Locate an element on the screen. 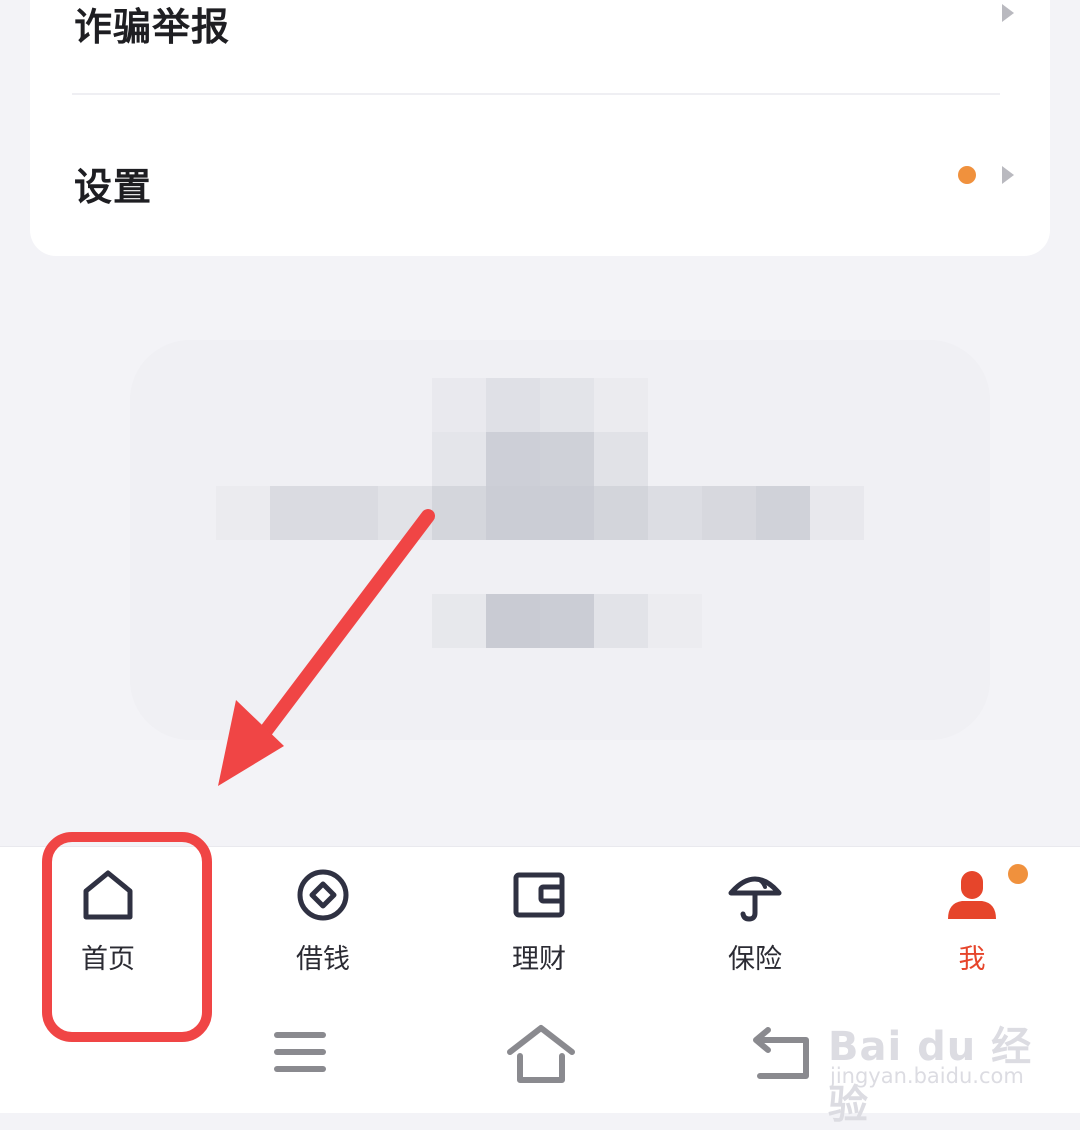  person-icon is located at coordinates (972, 895).